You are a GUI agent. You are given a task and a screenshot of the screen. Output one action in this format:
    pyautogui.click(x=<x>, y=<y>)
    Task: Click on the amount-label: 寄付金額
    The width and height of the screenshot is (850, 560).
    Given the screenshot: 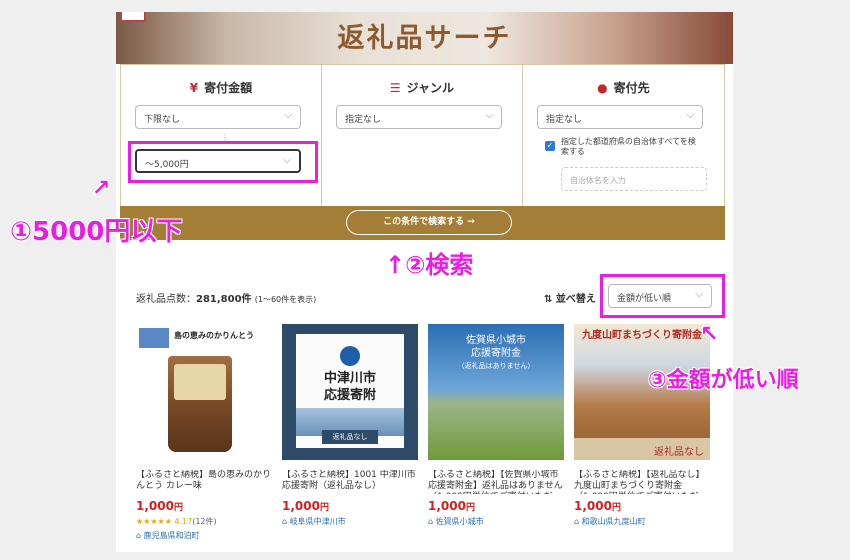 What is the action you would take?
    pyautogui.click(x=228, y=88)
    